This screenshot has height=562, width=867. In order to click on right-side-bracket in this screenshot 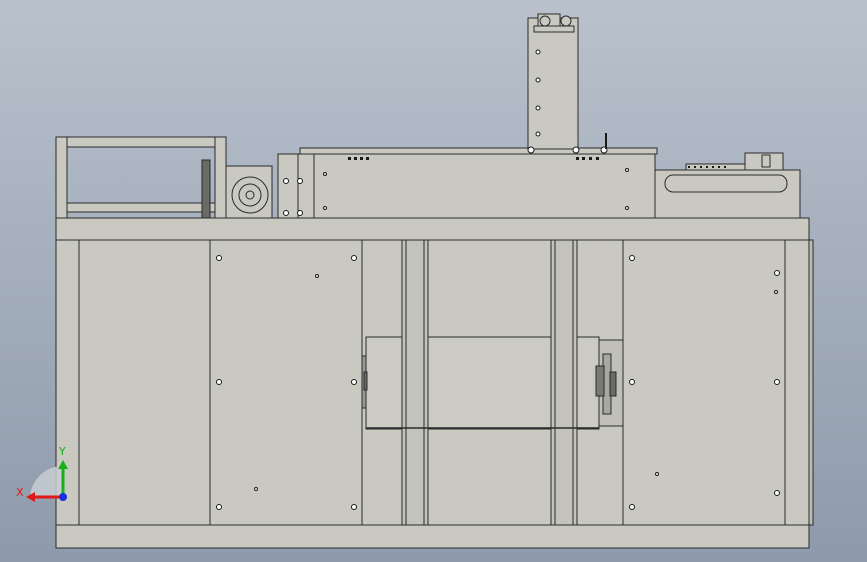, I will do `click(811, 382)`.